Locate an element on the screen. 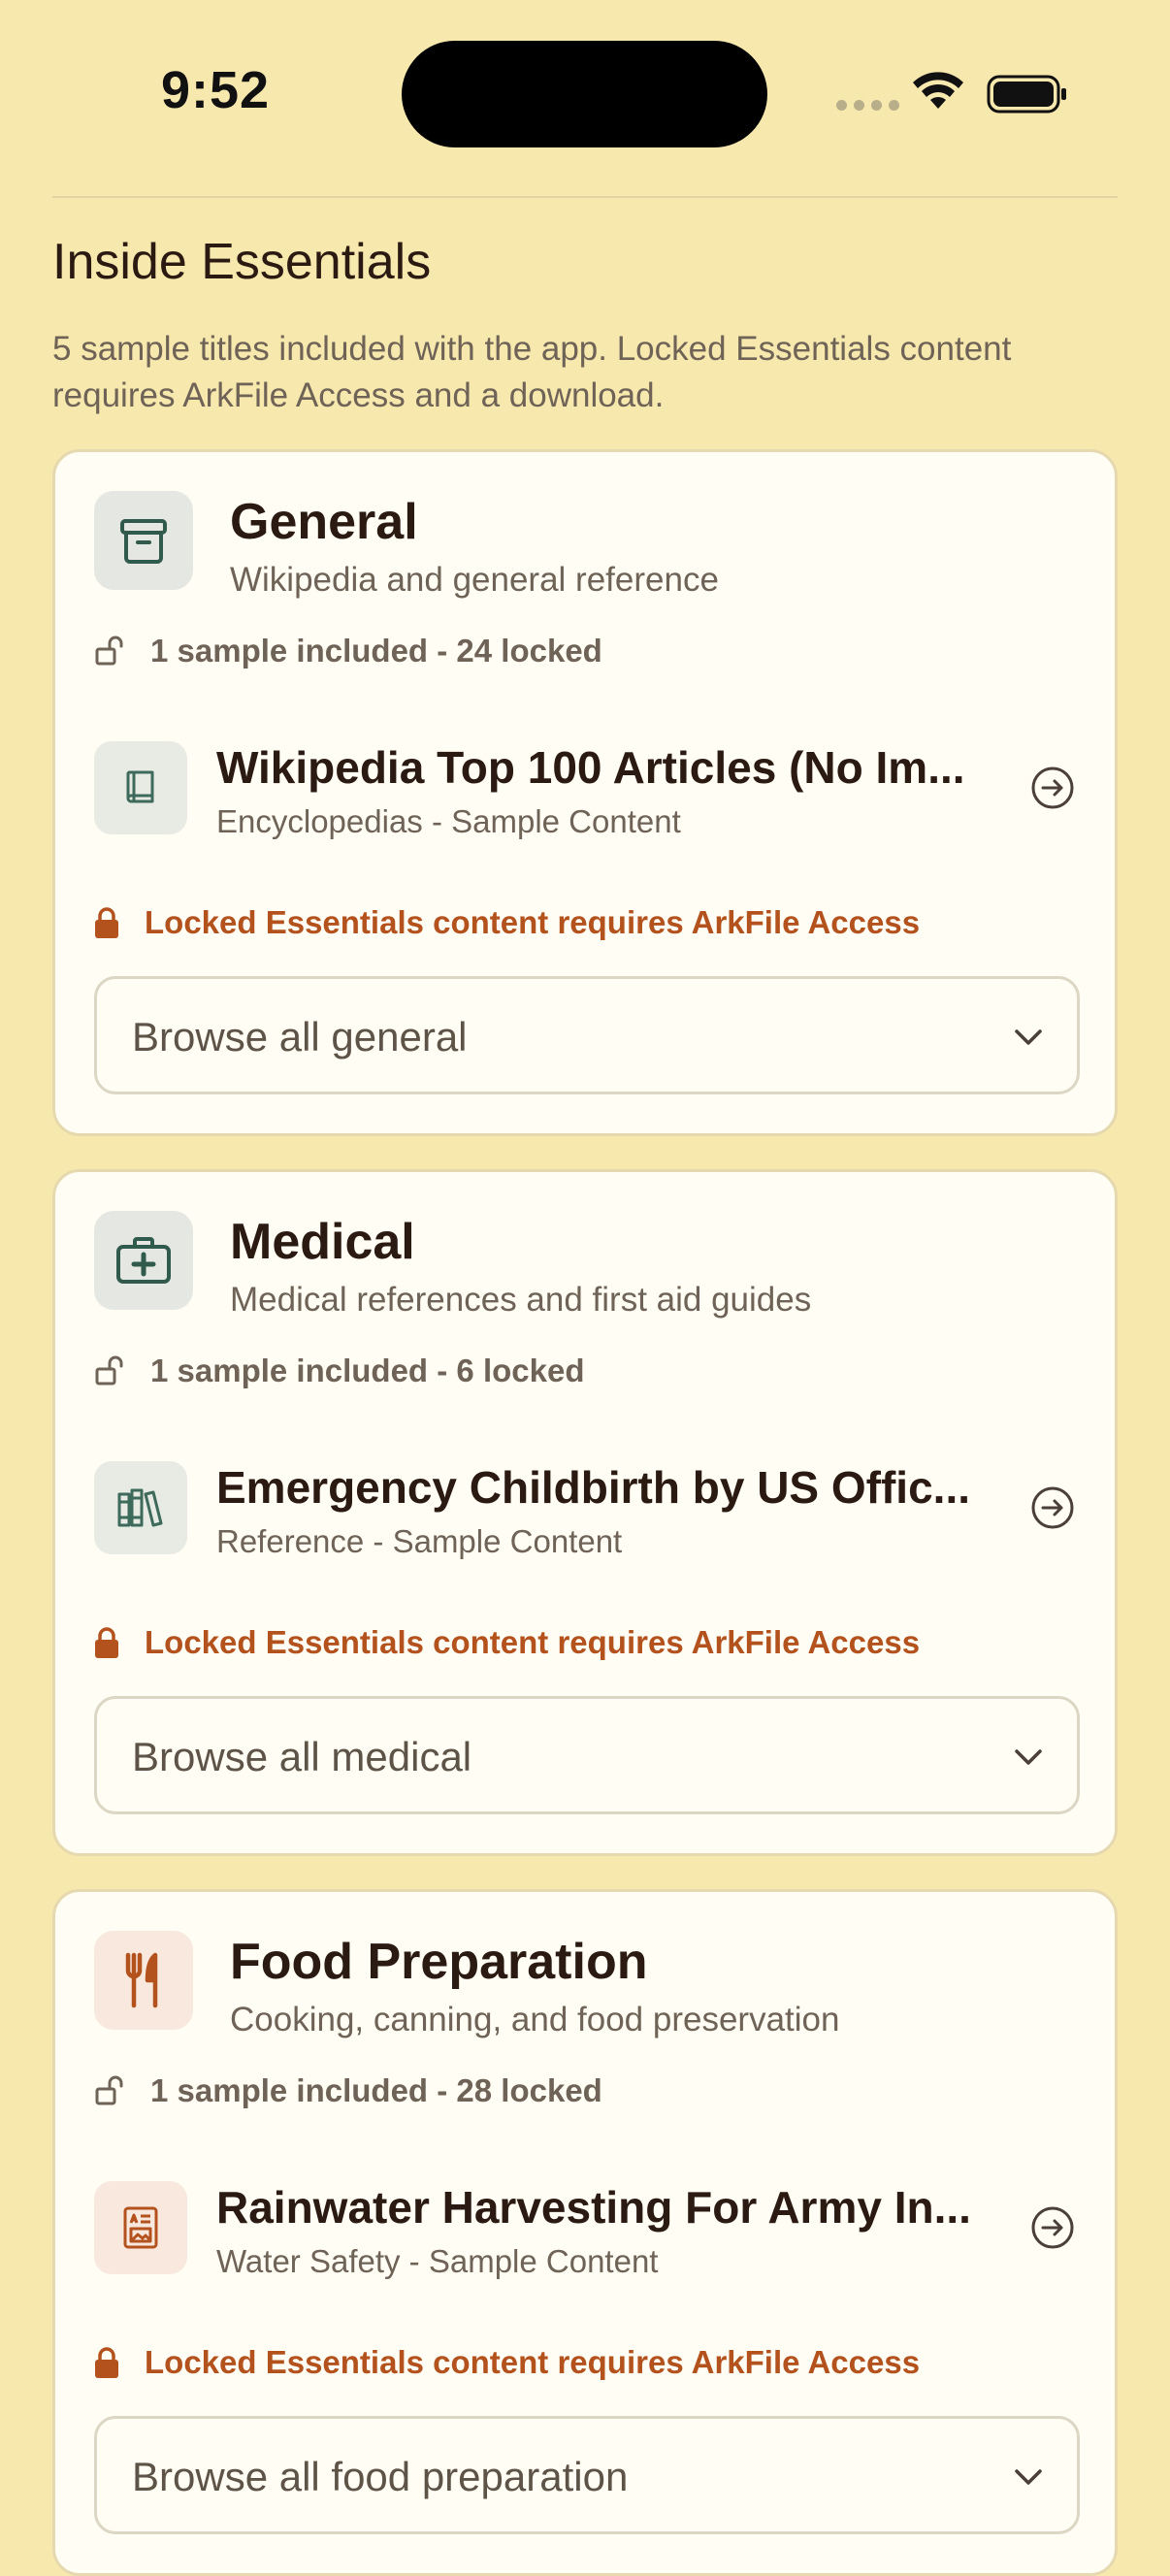 The image size is (1170, 2576). sample-count-row: 1 sample included - 6 locked is located at coordinates (339, 1371).